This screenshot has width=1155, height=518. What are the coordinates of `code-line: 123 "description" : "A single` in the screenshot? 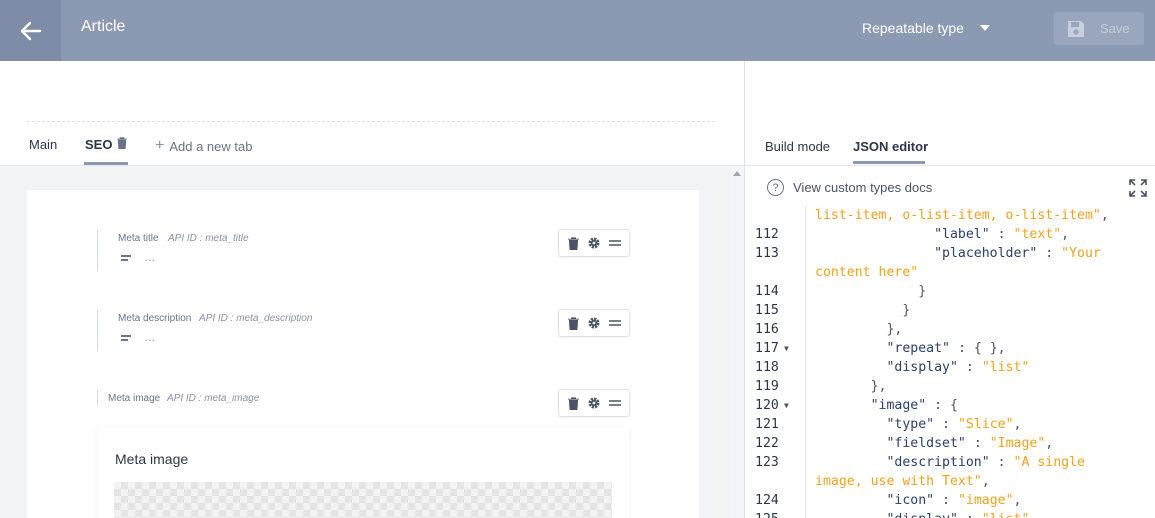 It's located at (950, 462).